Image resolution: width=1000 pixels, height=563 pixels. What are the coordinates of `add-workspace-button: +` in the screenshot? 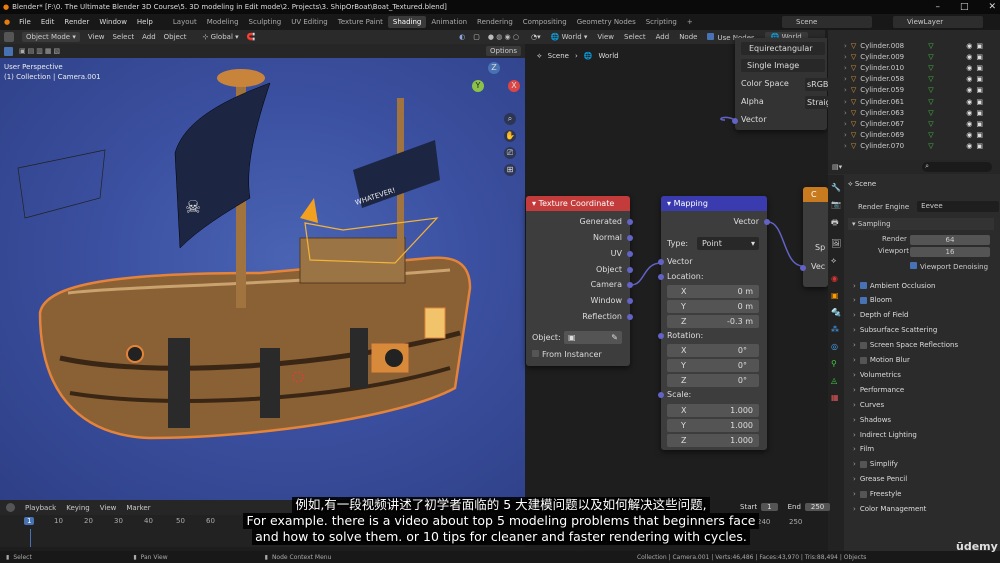 It's located at (690, 22).